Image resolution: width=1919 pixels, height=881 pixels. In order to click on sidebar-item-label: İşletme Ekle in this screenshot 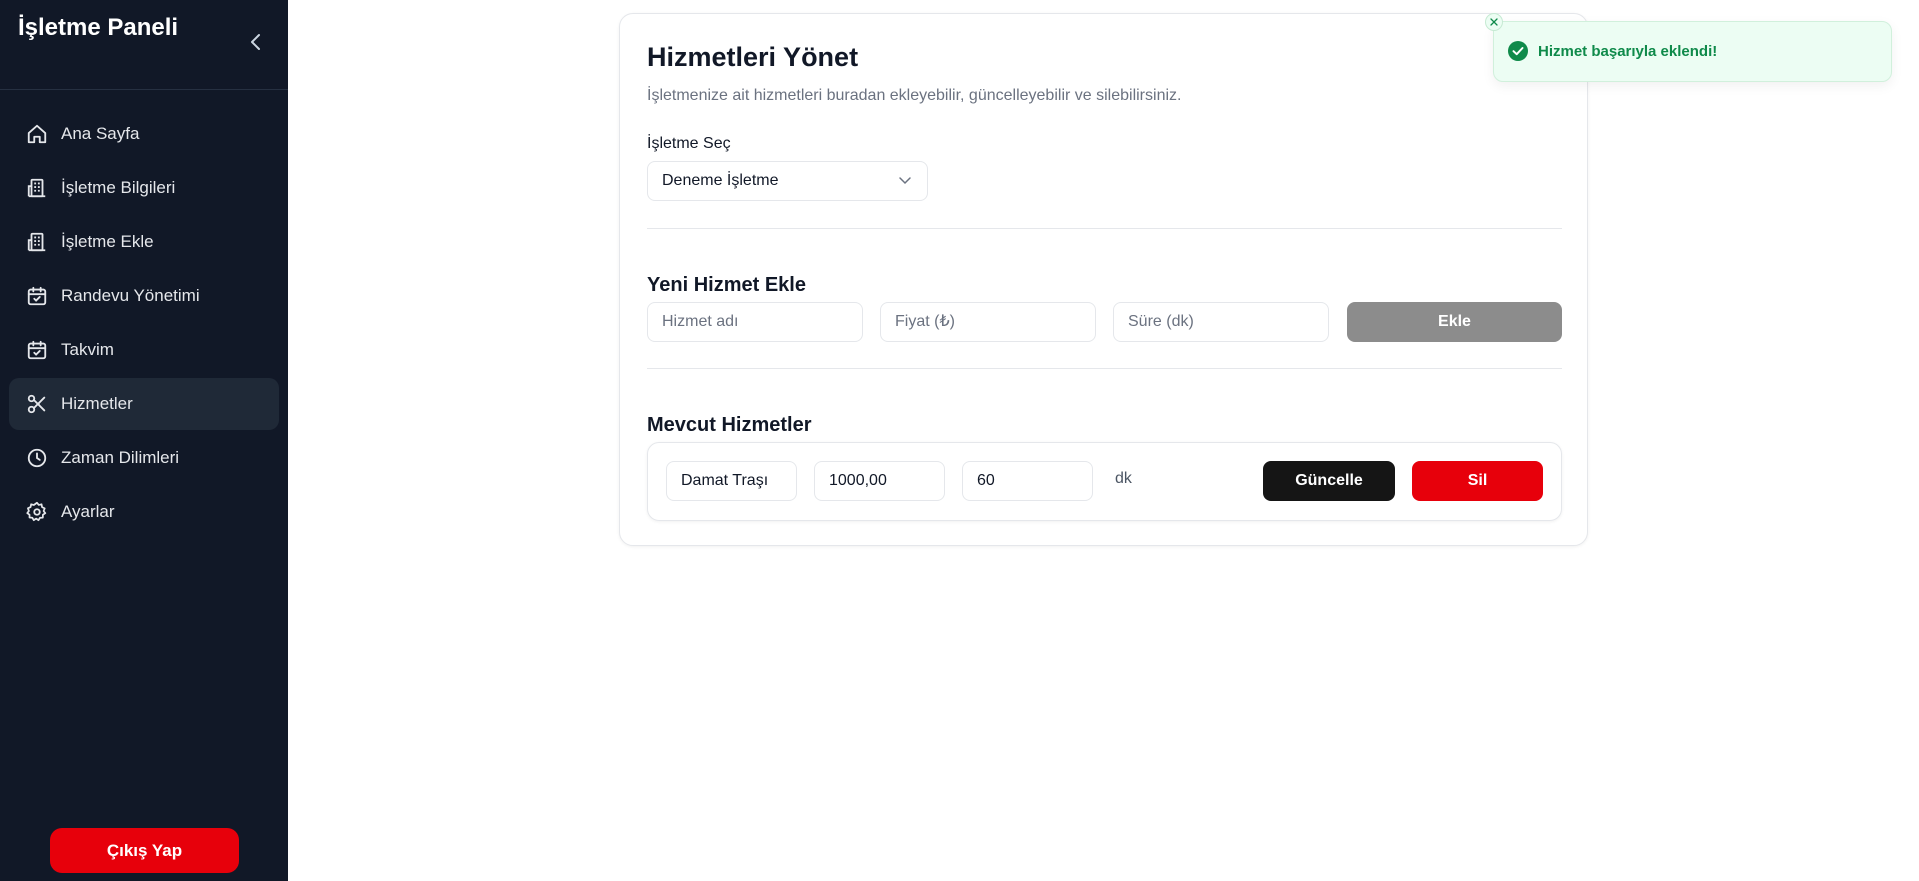, I will do `click(107, 241)`.